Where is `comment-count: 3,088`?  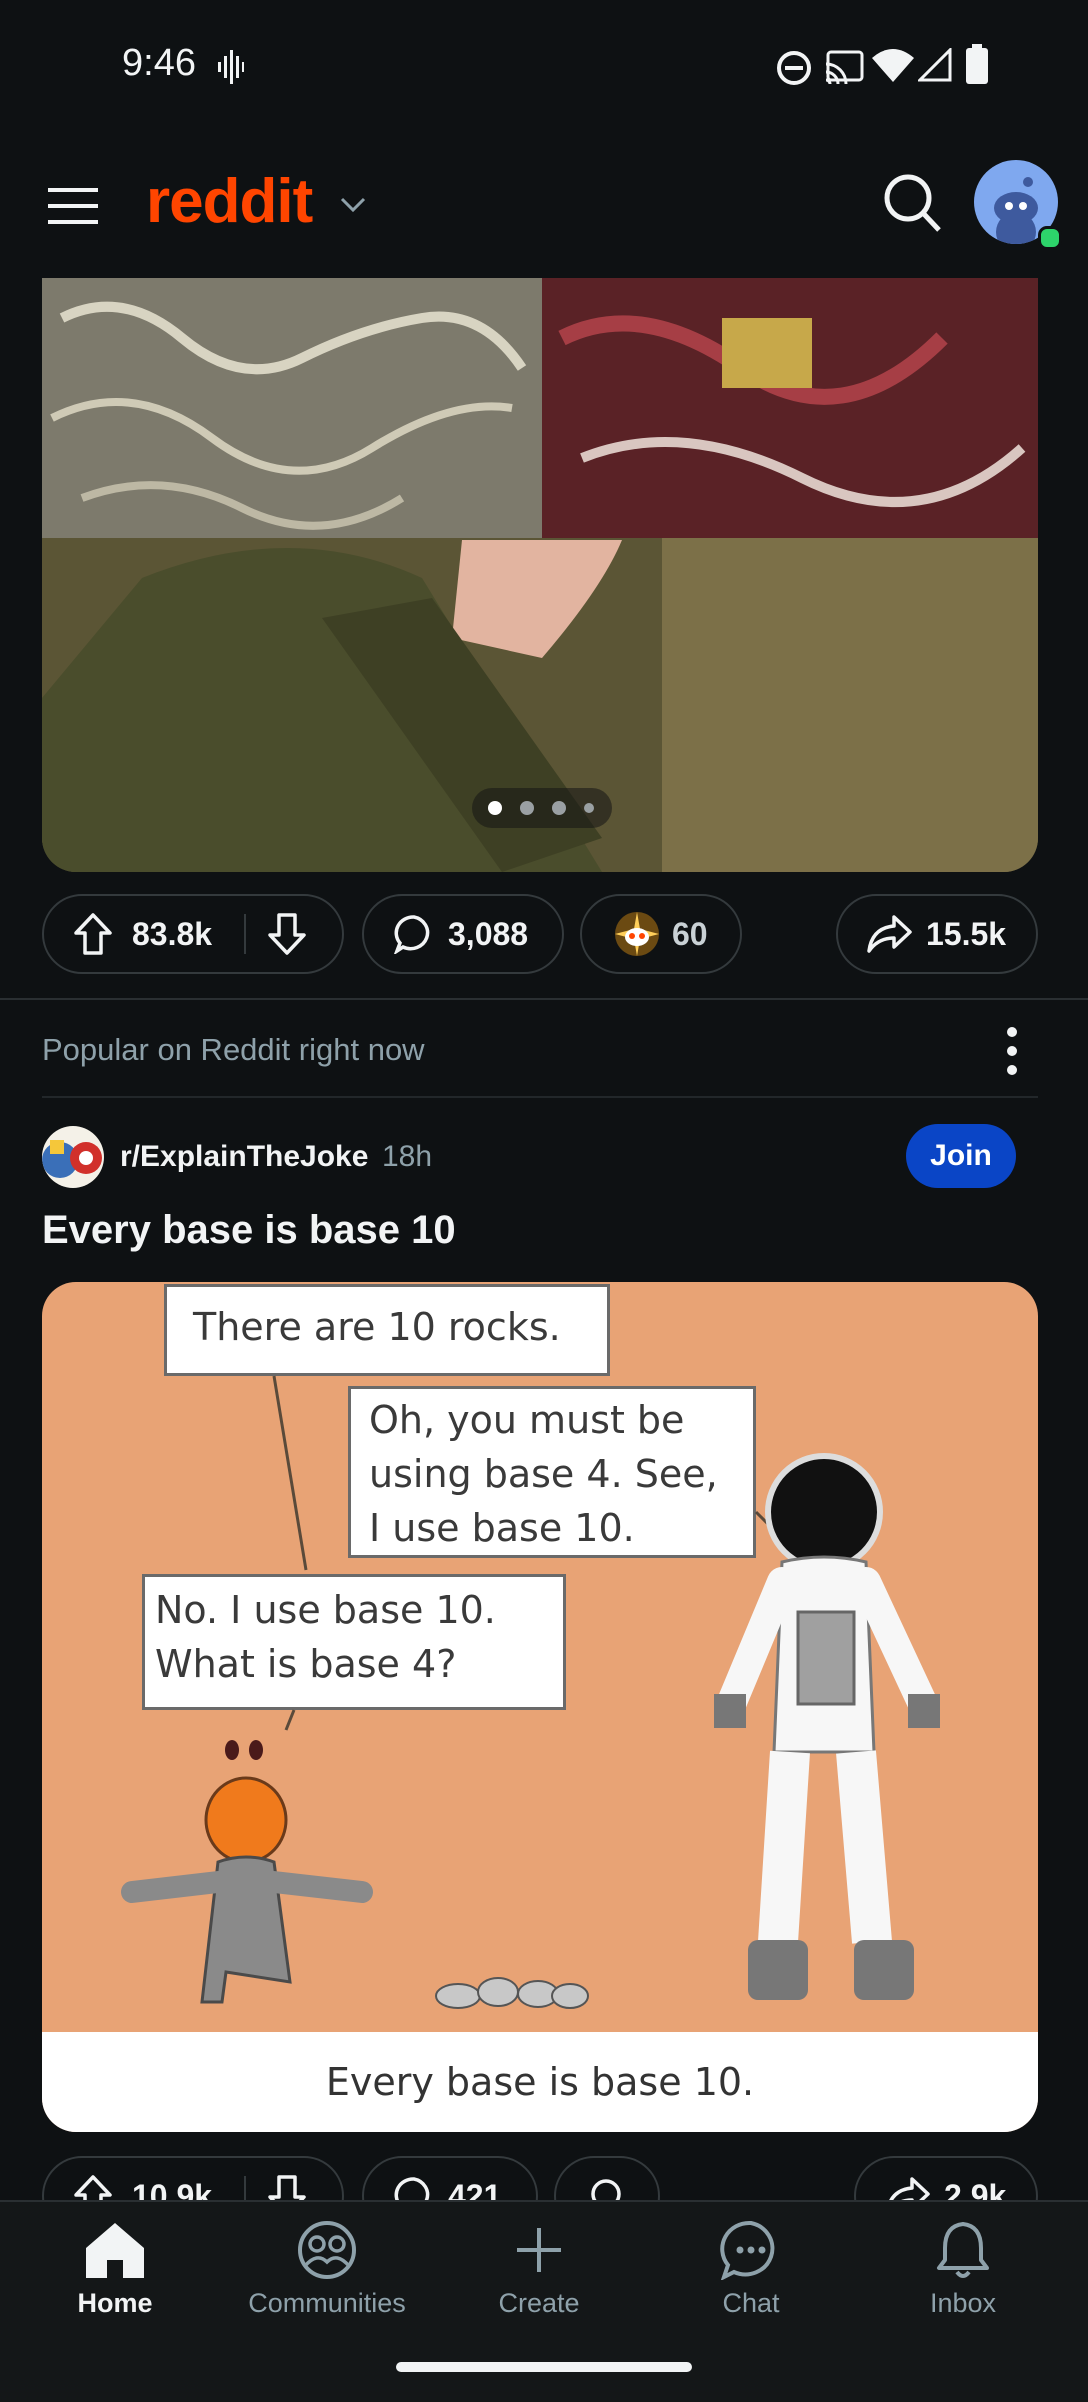
comment-count: 3,088 is located at coordinates (488, 933).